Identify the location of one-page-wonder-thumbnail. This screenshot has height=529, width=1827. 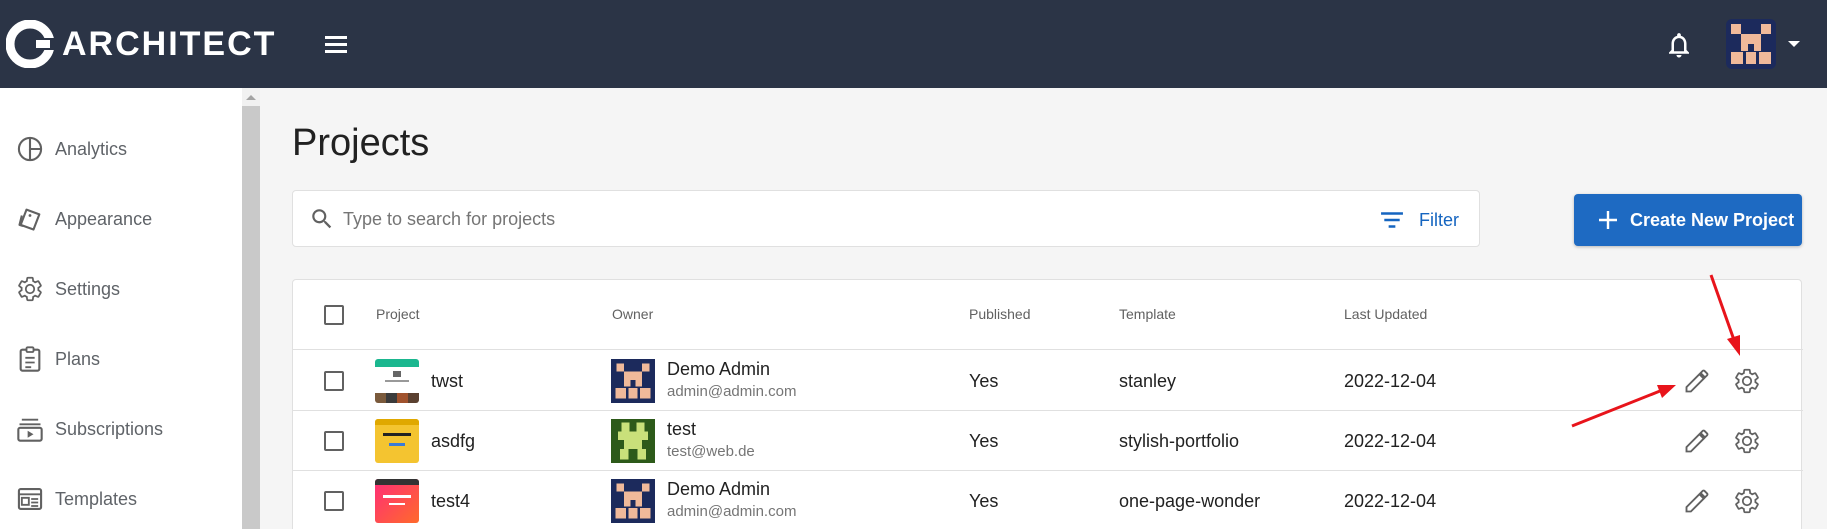
(397, 501).